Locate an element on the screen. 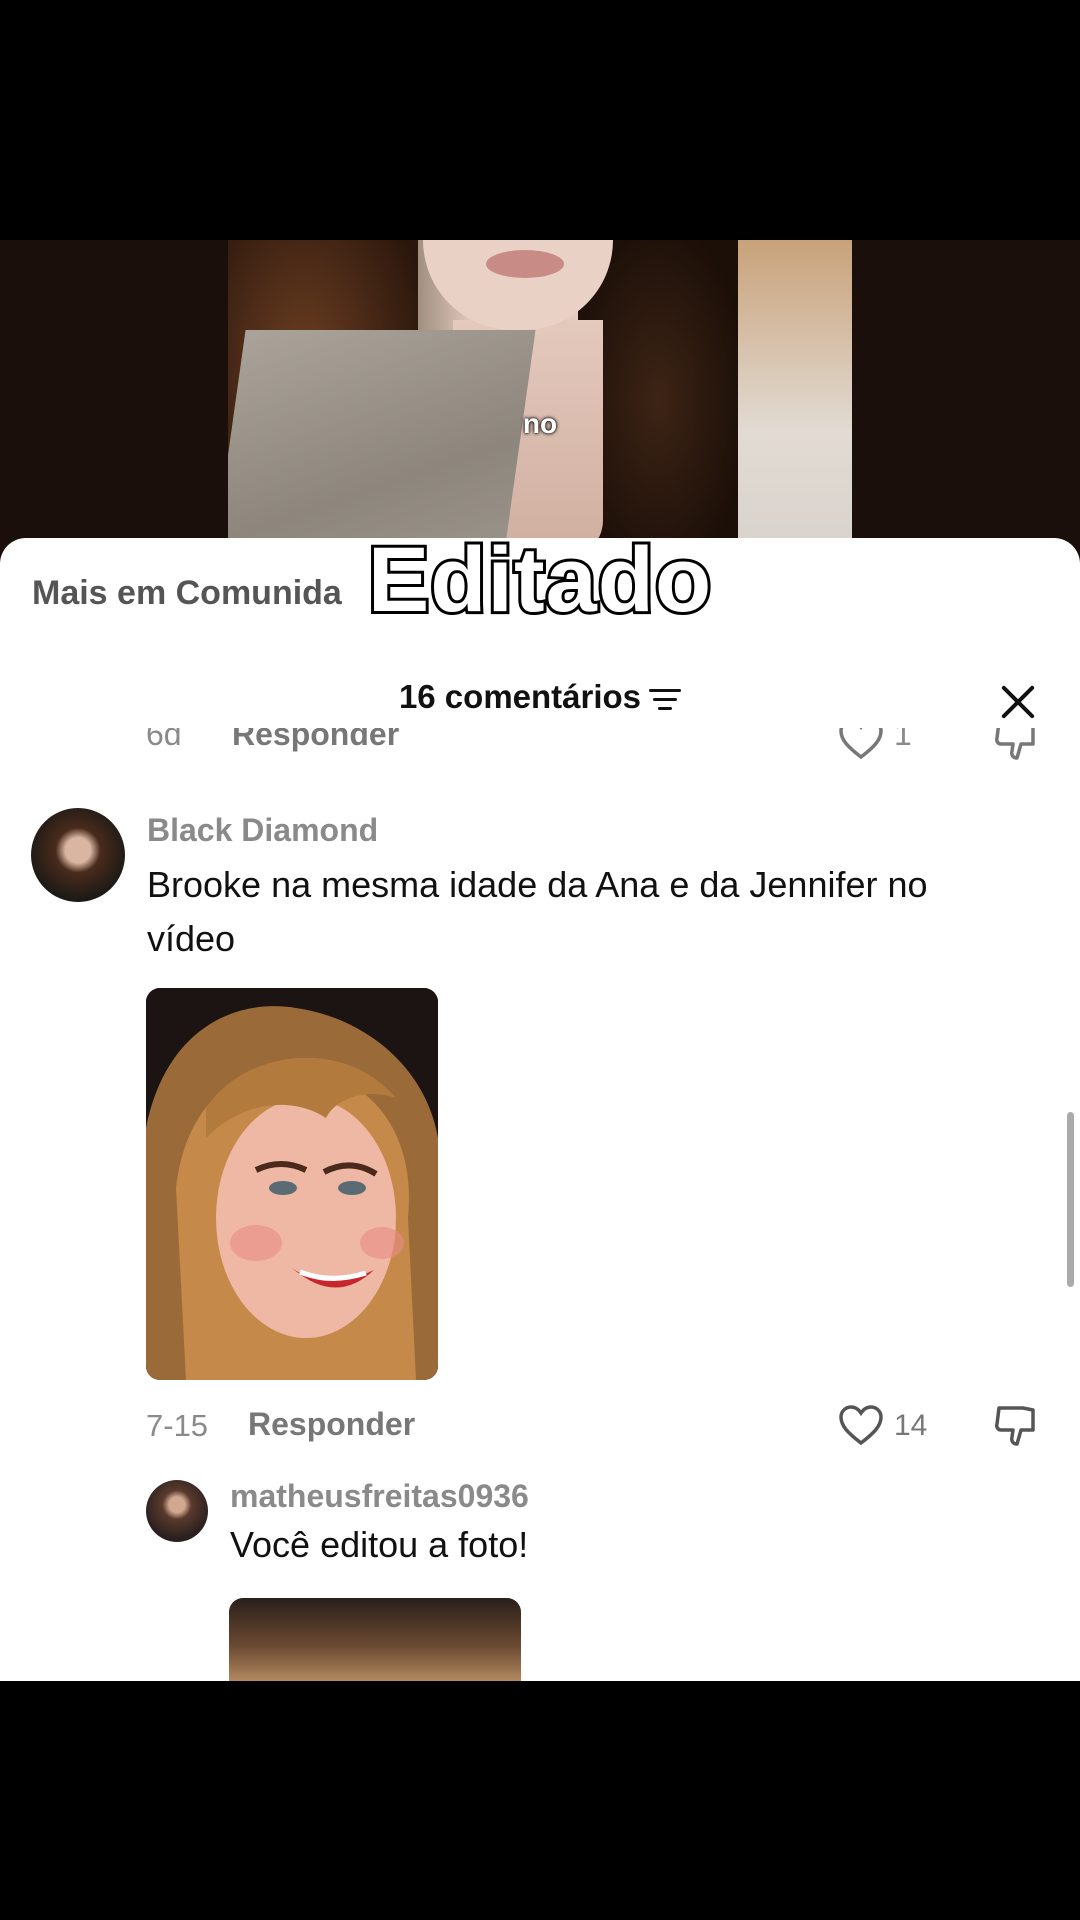 This screenshot has width=1080, height=1920. comment-count: 16 comentários is located at coordinates (520, 696).